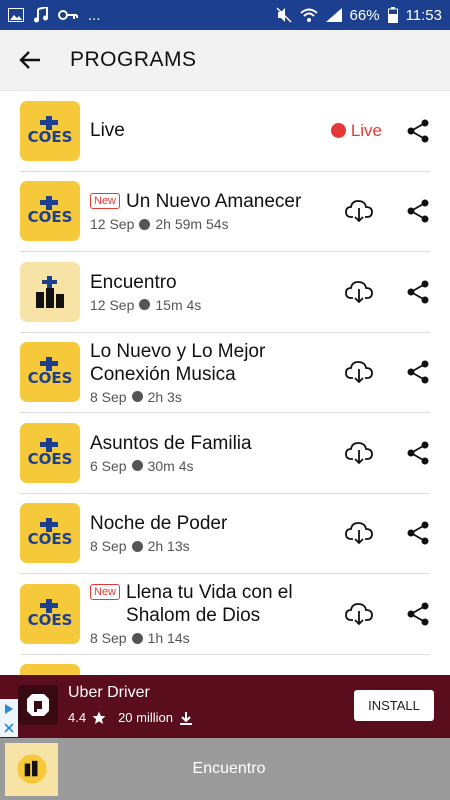 The height and width of the screenshot is (800, 450). I want to click on program-logo, so click(50, 291).